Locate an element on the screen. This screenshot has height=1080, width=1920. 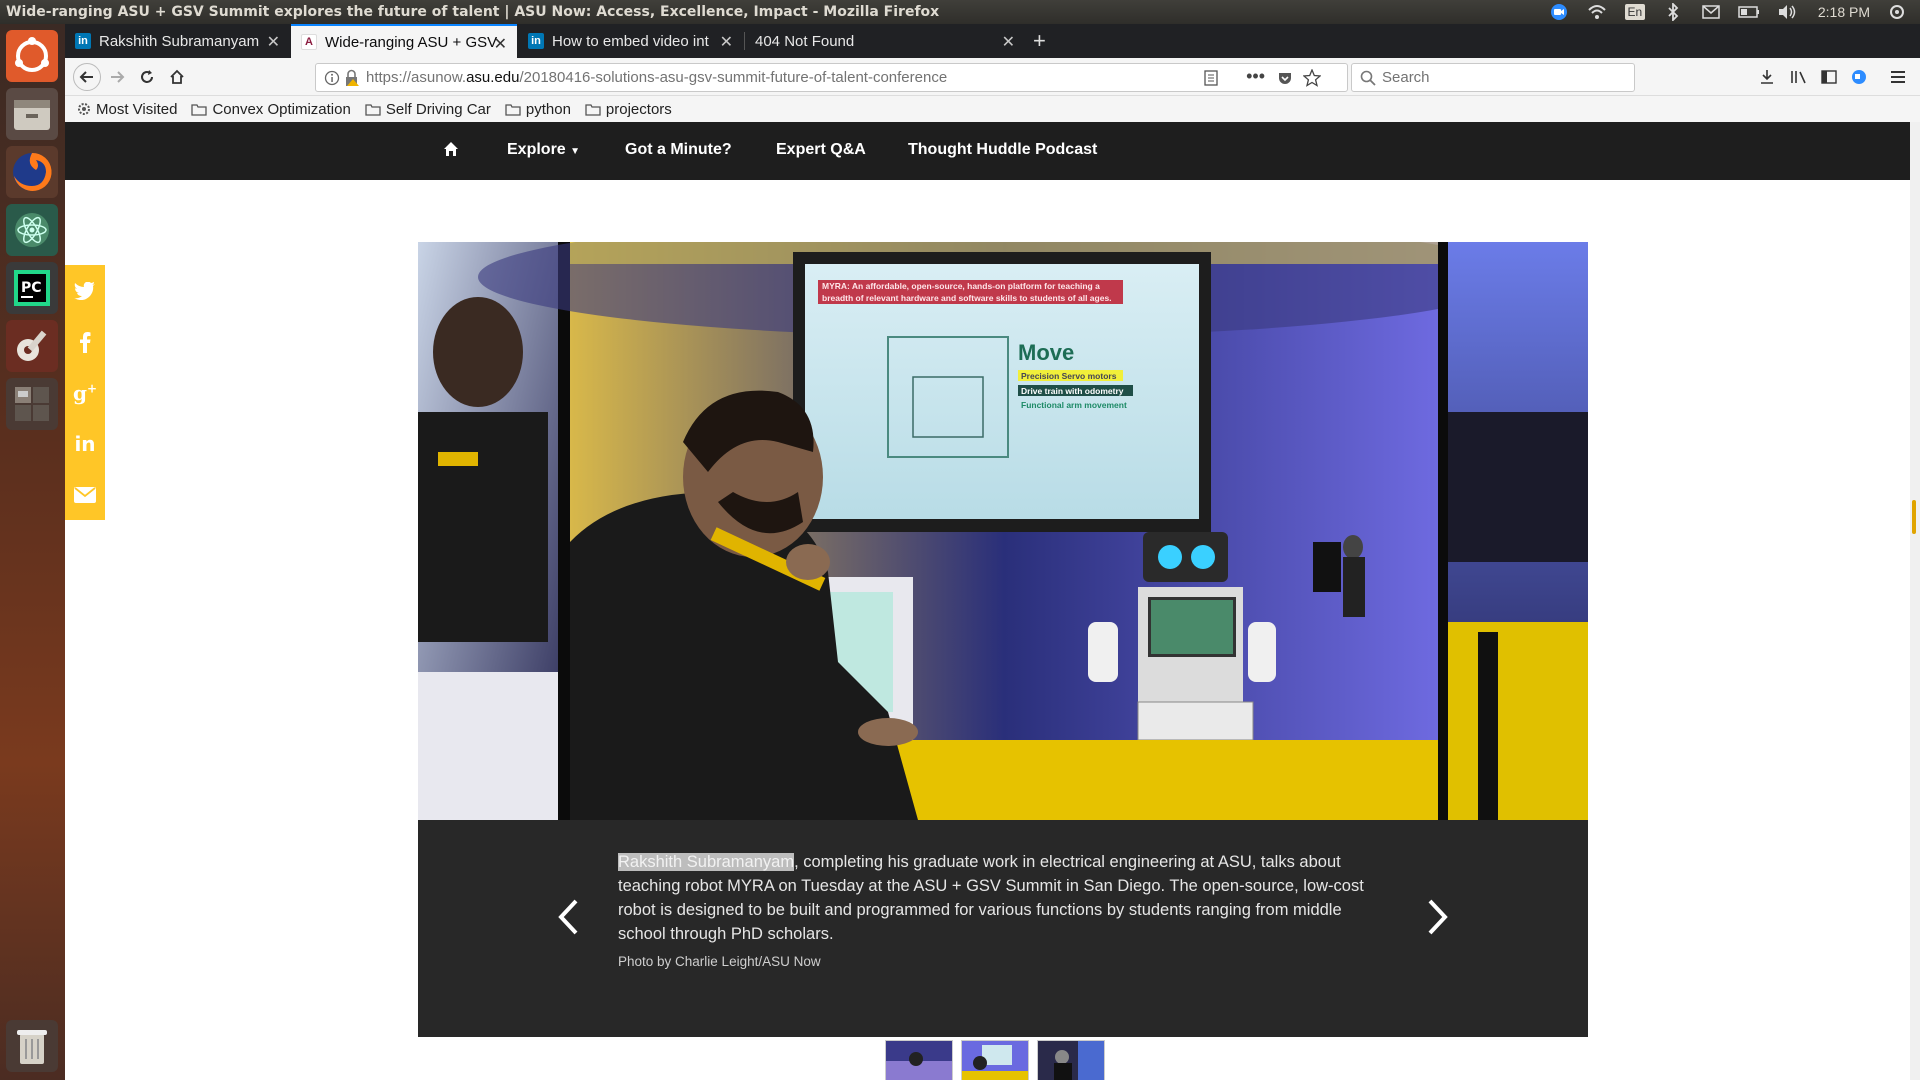
atom-icon is located at coordinates (32, 230).